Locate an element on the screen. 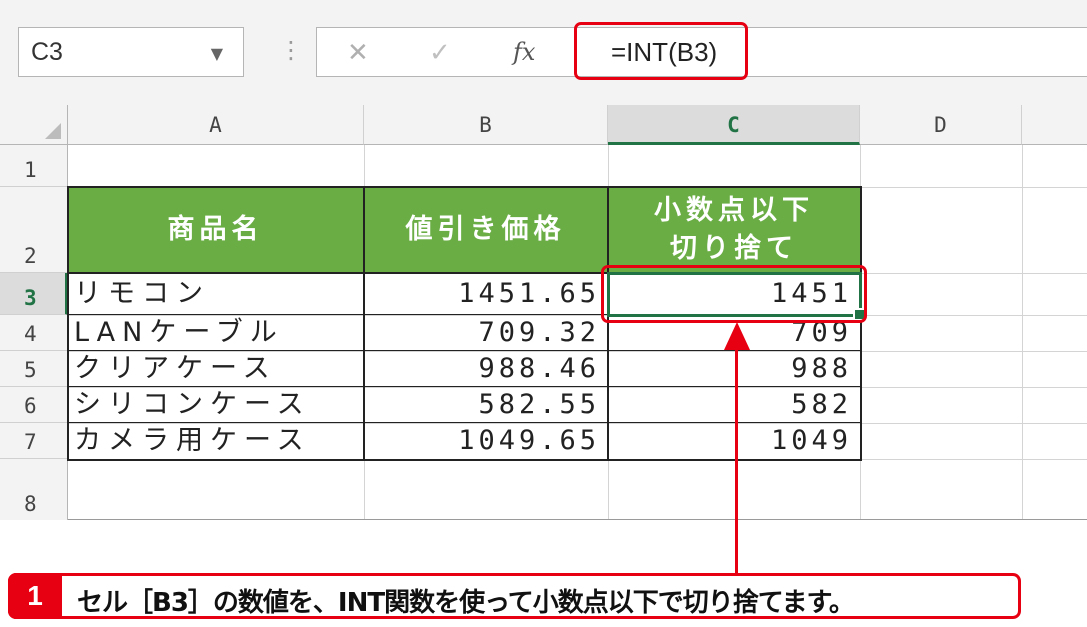 Image resolution: width=1087 pixels, height=627 pixels. arrow-line is located at coordinates (736, 461).